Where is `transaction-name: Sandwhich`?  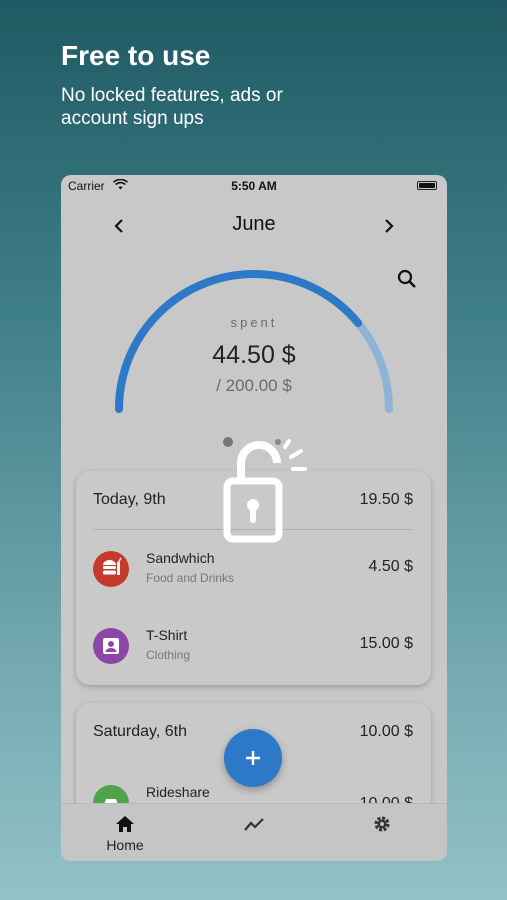
transaction-name: Sandwhich is located at coordinates (180, 558).